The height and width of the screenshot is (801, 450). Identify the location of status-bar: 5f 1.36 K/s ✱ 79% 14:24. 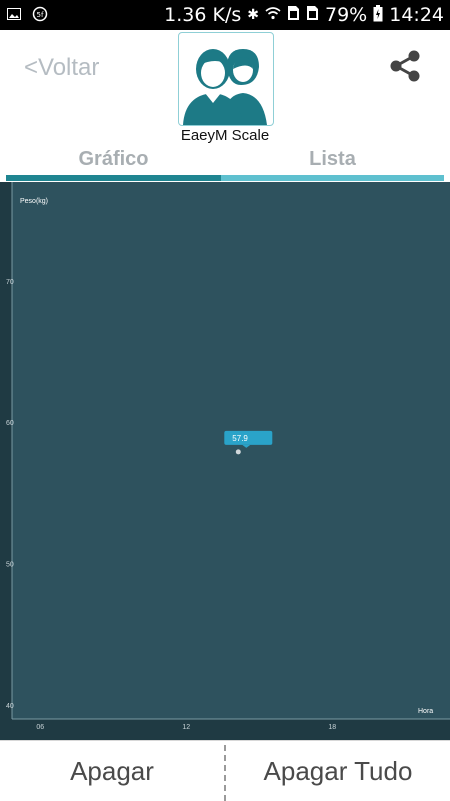
(225, 15).